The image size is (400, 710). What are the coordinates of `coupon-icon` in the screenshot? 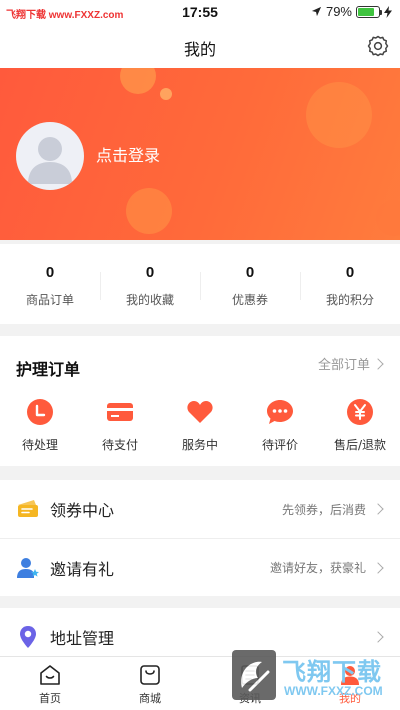 It's located at (28, 508).